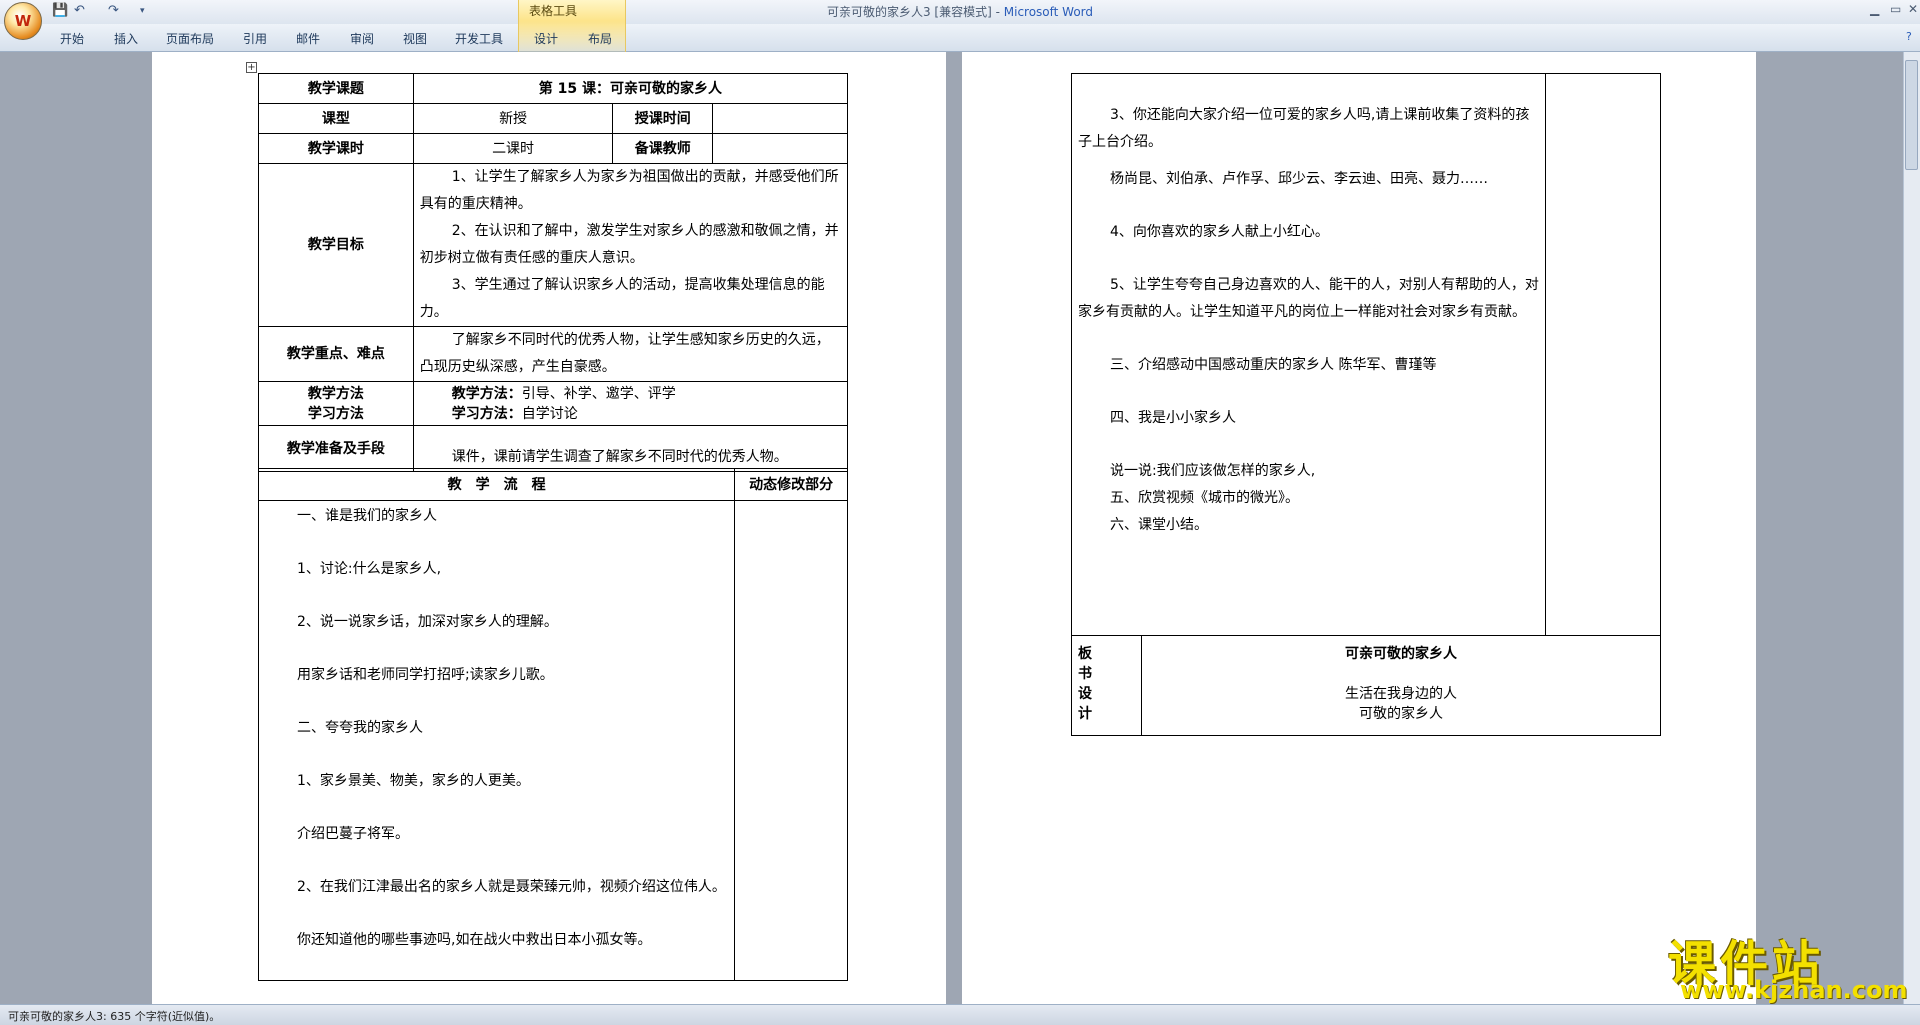  Describe the element at coordinates (1400, 714) in the screenshot. I see `board-line: 可敬的家乡人` at that location.